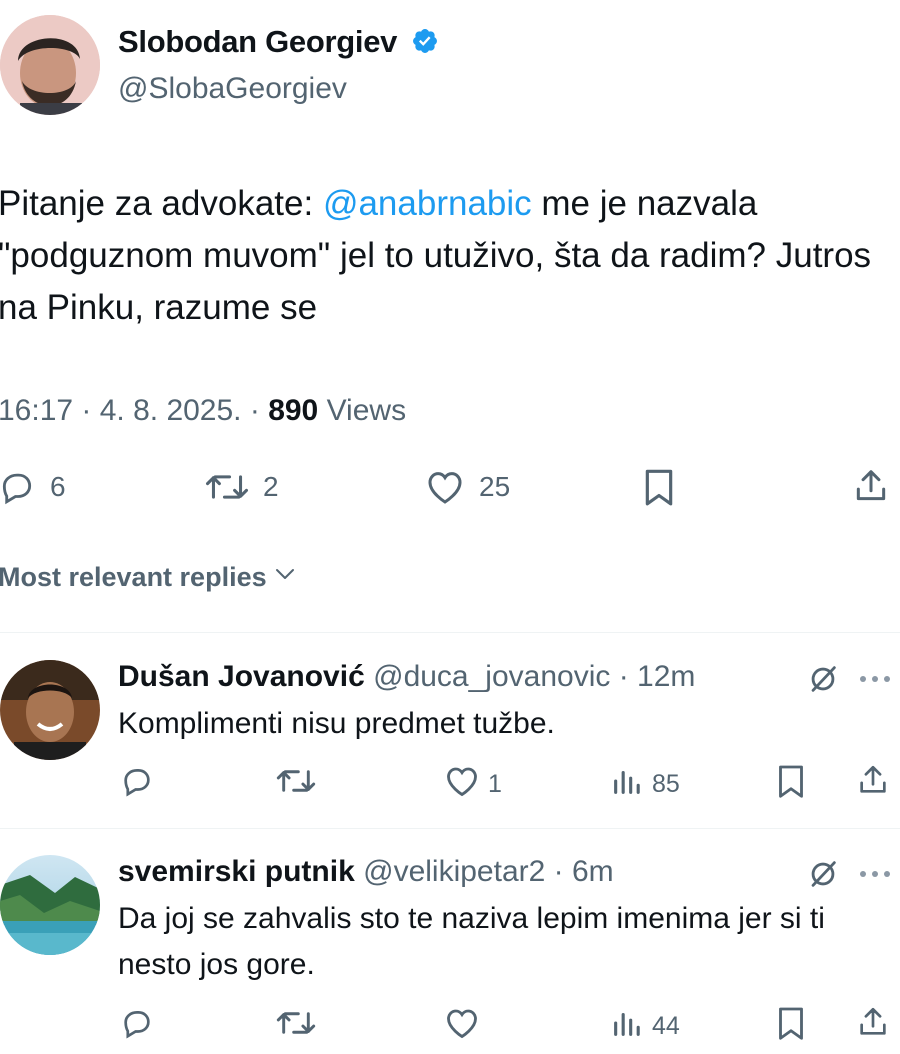  Describe the element at coordinates (236, 871) in the screenshot. I see `reply-author-name: svemirski putnik` at that location.